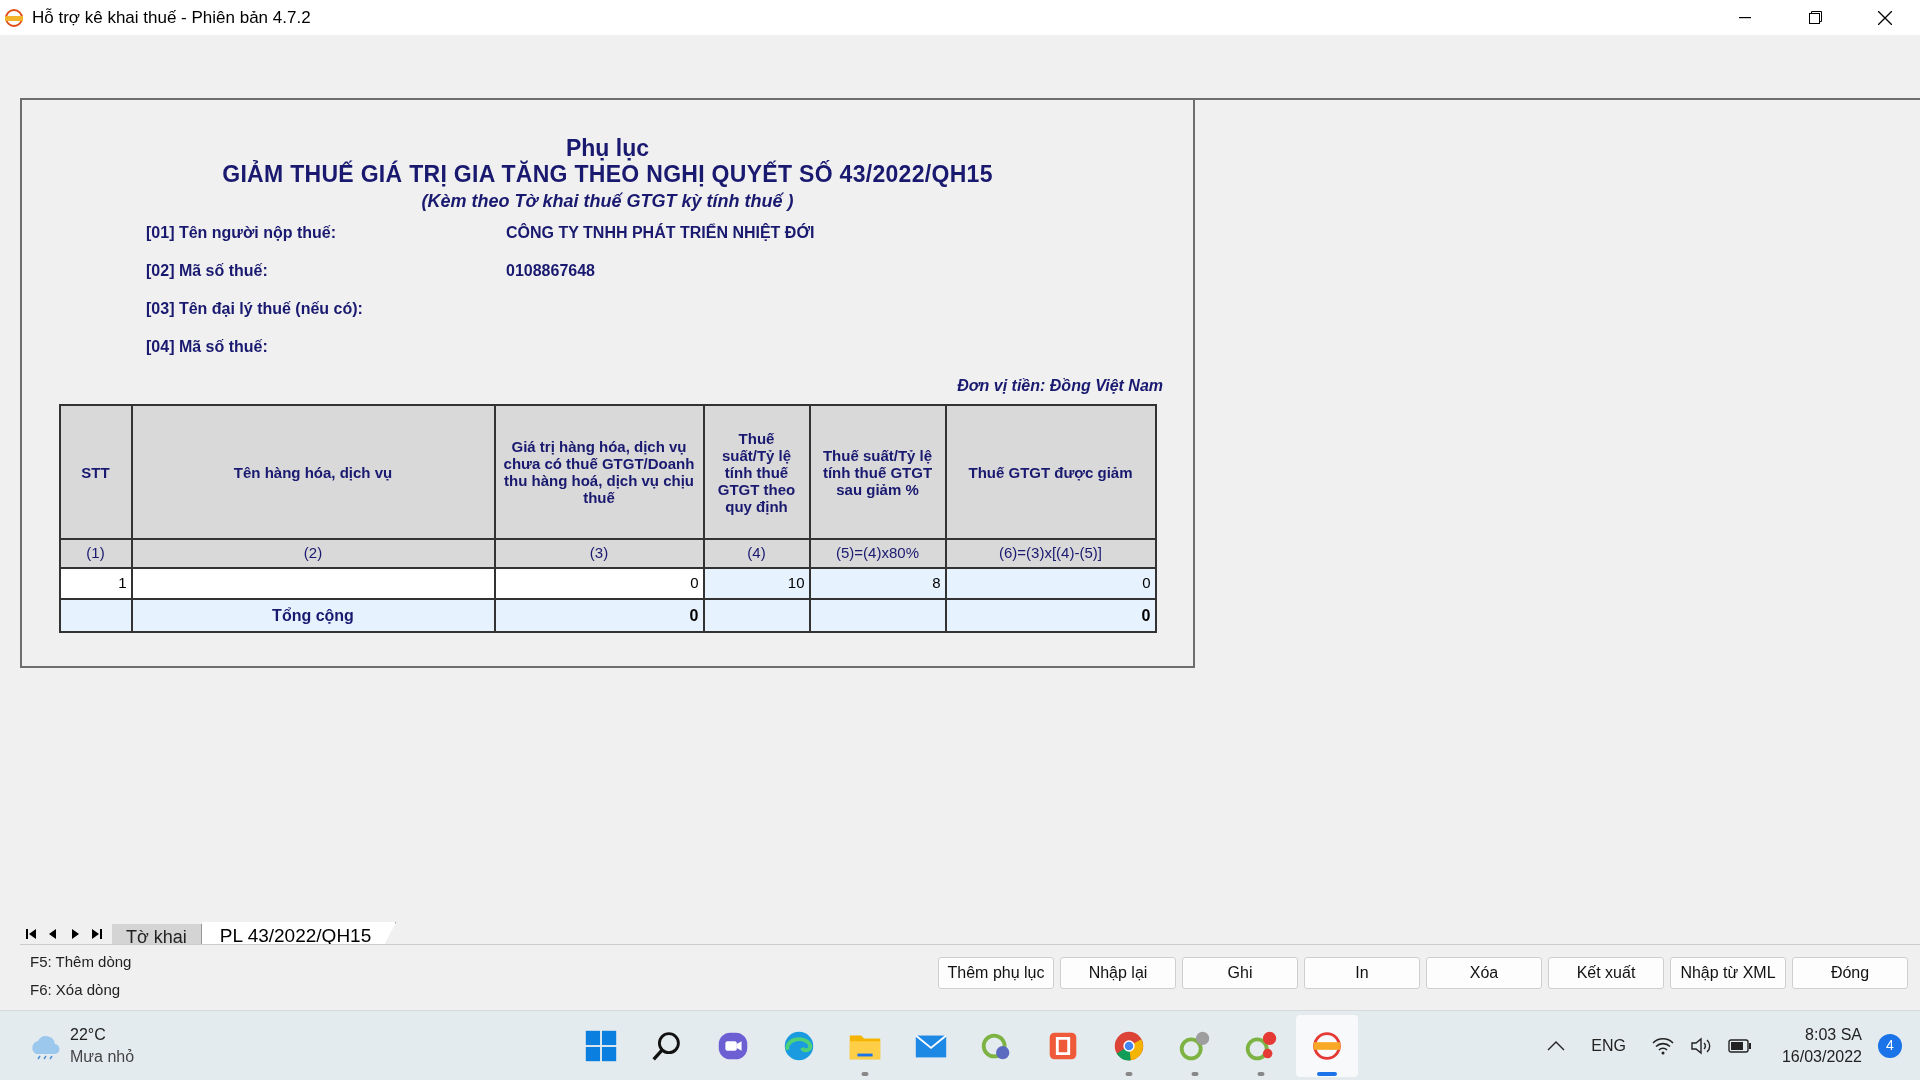 The height and width of the screenshot is (1080, 1920). What do you see at coordinates (88, 1034) in the screenshot?
I see `temperature-text: 22°C` at bounding box center [88, 1034].